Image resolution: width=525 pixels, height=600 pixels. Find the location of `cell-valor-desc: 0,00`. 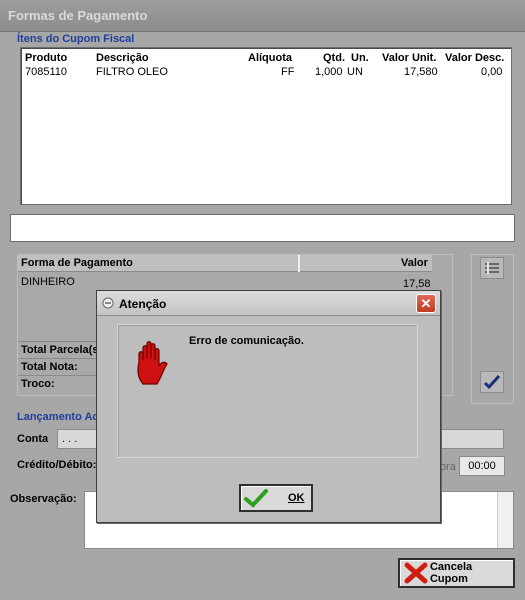

cell-valor-desc: 0,00 is located at coordinates (492, 72).